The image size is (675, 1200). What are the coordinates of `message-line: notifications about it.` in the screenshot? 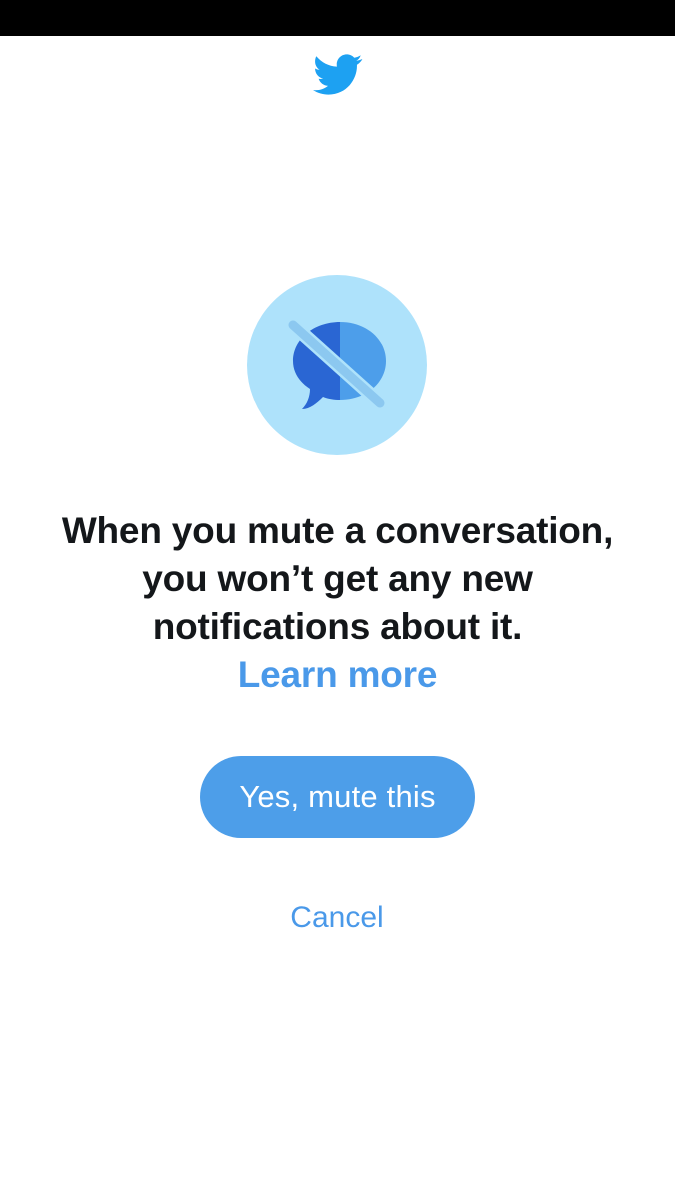 It's located at (337, 626).